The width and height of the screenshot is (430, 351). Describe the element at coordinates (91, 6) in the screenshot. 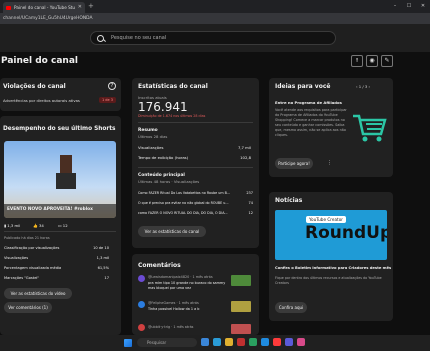

I see `new-tab-icon: +` at that location.